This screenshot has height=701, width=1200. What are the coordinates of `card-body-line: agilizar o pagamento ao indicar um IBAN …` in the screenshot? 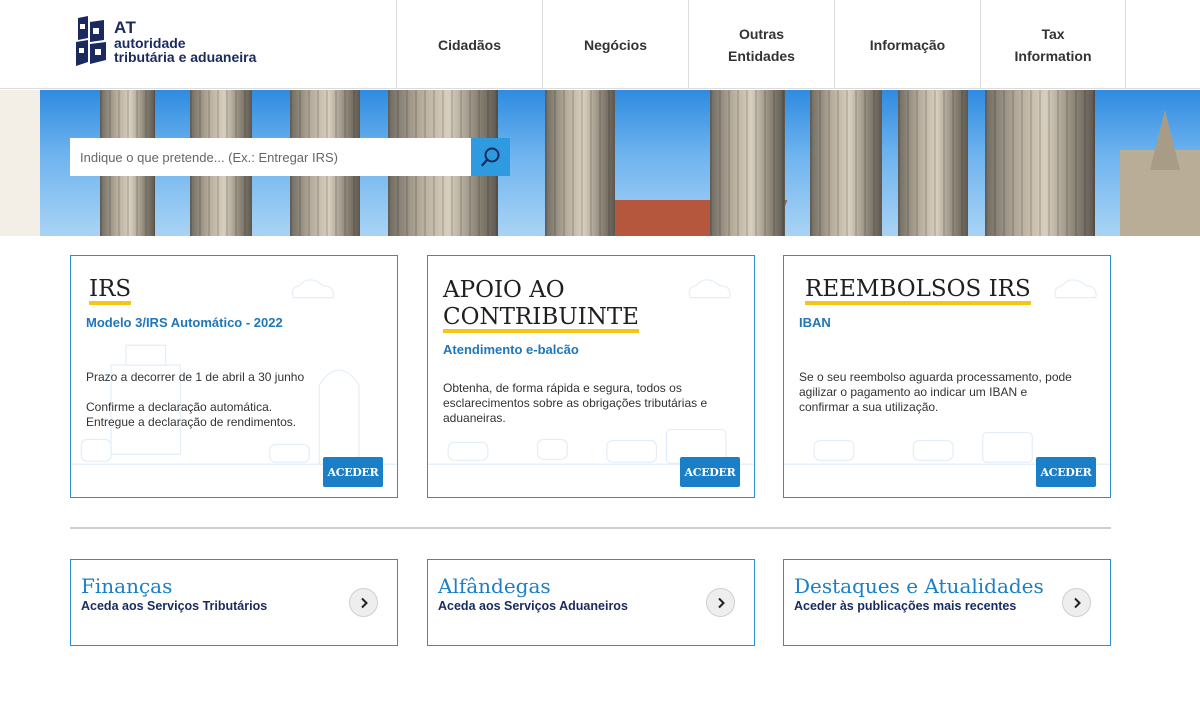 It's located at (913, 392).